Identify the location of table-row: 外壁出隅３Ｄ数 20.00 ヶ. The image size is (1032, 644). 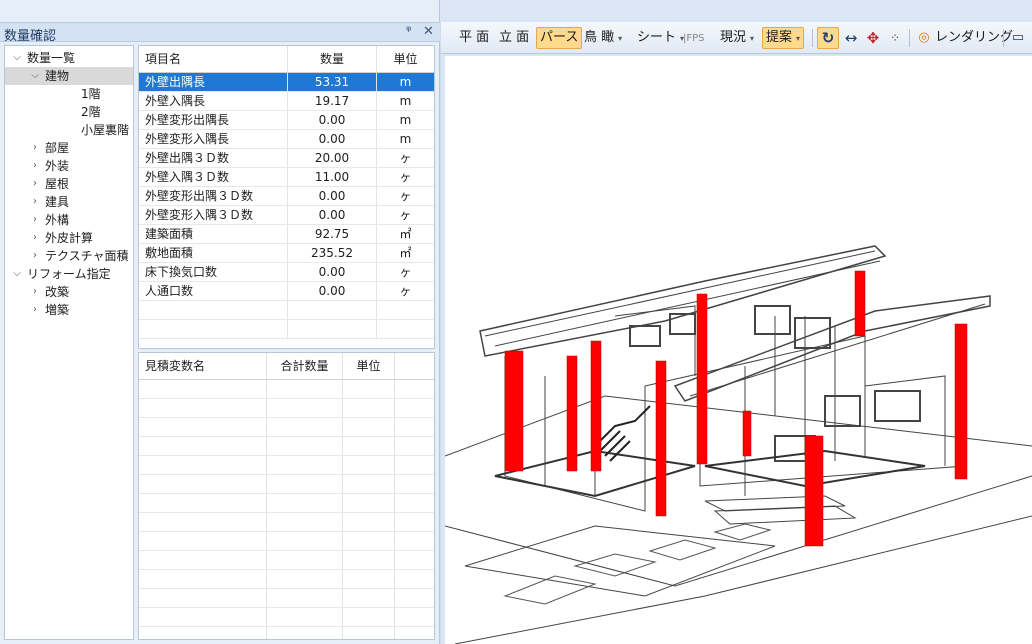
(286, 158).